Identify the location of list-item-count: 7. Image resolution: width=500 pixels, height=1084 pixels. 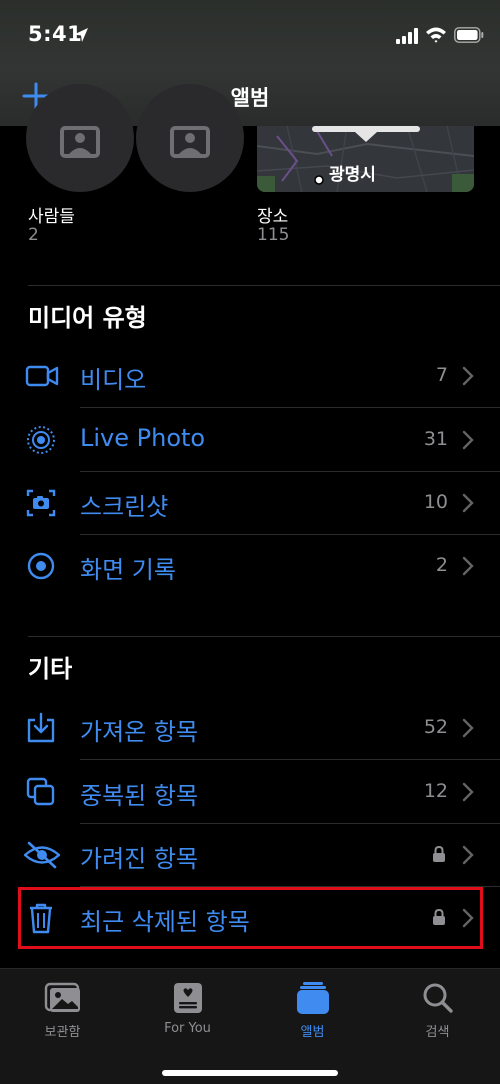
(441, 375).